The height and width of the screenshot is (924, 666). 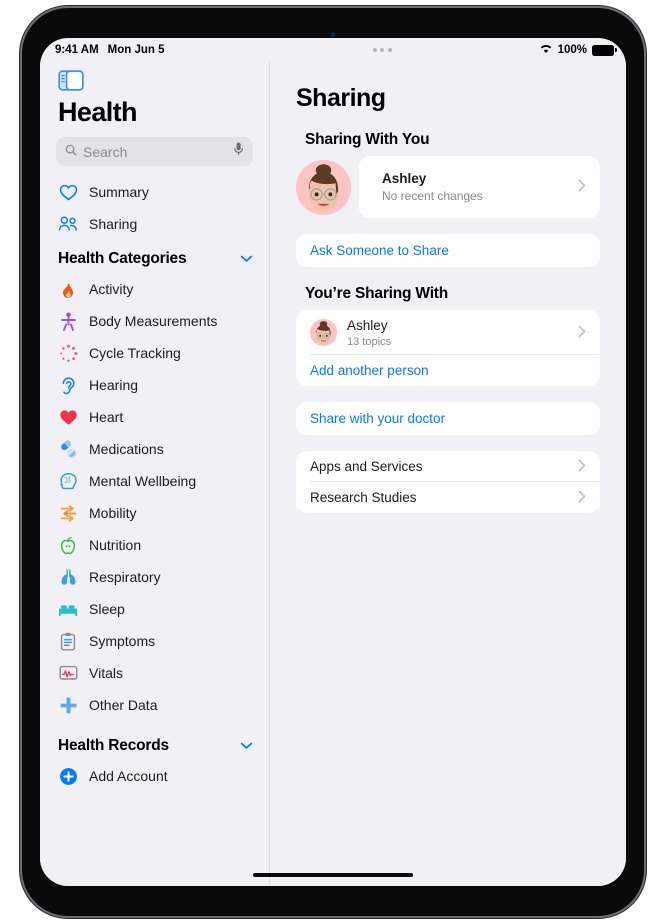 What do you see at coordinates (154, 289) in the screenshot?
I see `sidebar-item-activity: Activity` at bounding box center [154, 289].